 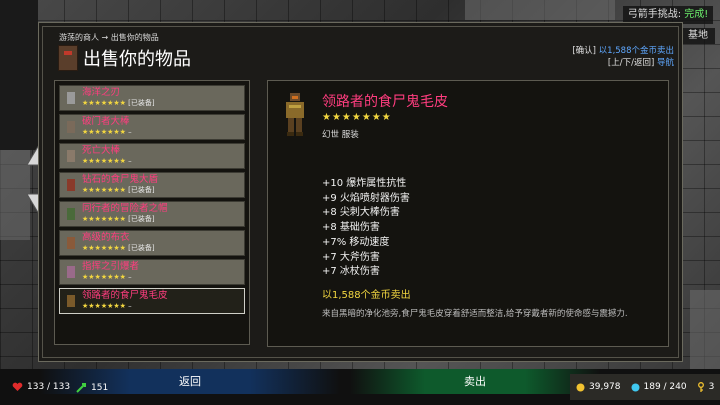 What do you see at coordinates (19, 75) in the screenshot?
I see `dark-floor` at bounding box center [19, 75].